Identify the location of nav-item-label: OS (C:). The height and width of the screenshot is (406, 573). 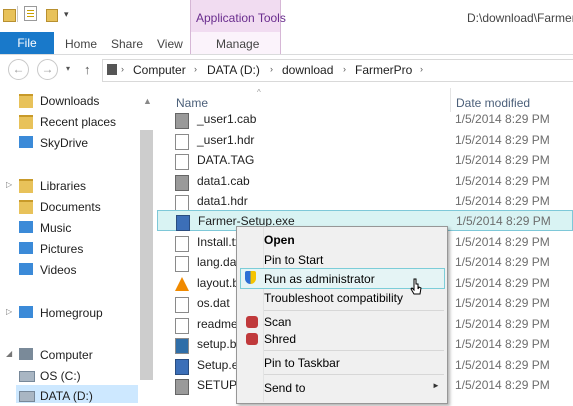
(60, 376).